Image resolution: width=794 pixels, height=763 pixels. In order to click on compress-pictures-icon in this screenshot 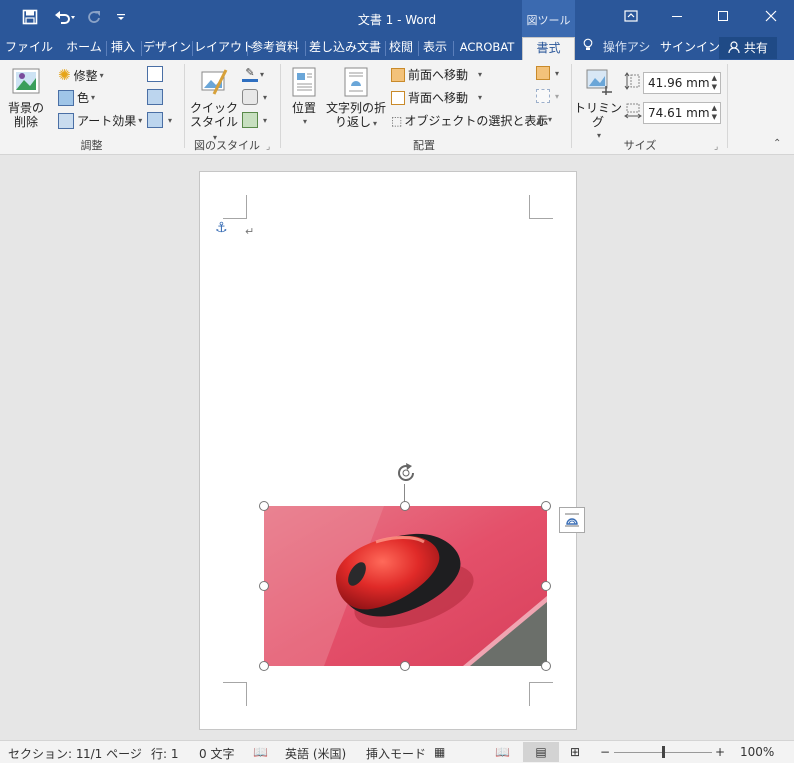, I will do `click(156, 74)`.